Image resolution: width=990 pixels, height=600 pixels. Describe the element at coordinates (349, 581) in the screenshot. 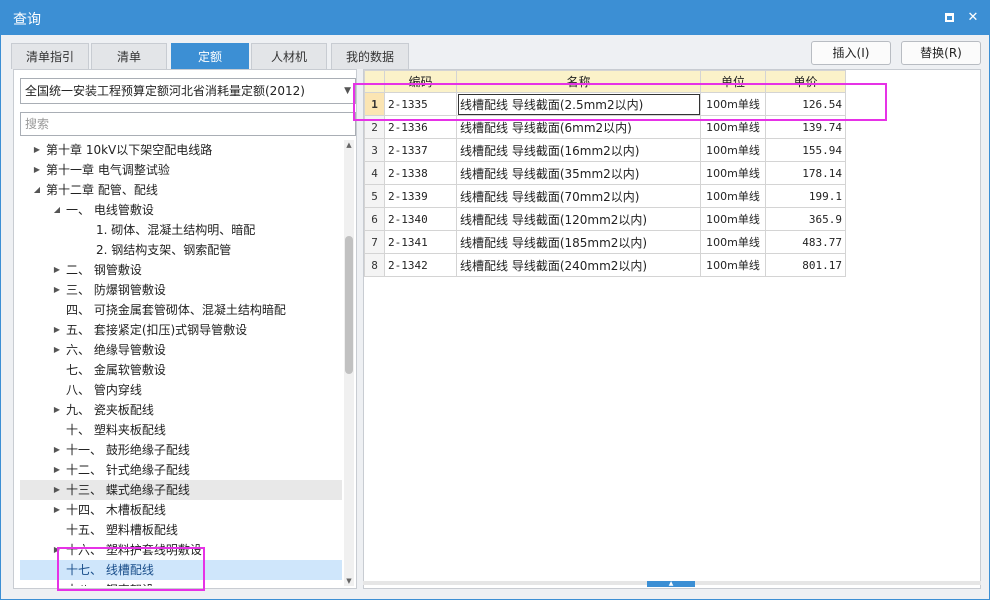

I see `scroll-down-icon: ▼` at that location.